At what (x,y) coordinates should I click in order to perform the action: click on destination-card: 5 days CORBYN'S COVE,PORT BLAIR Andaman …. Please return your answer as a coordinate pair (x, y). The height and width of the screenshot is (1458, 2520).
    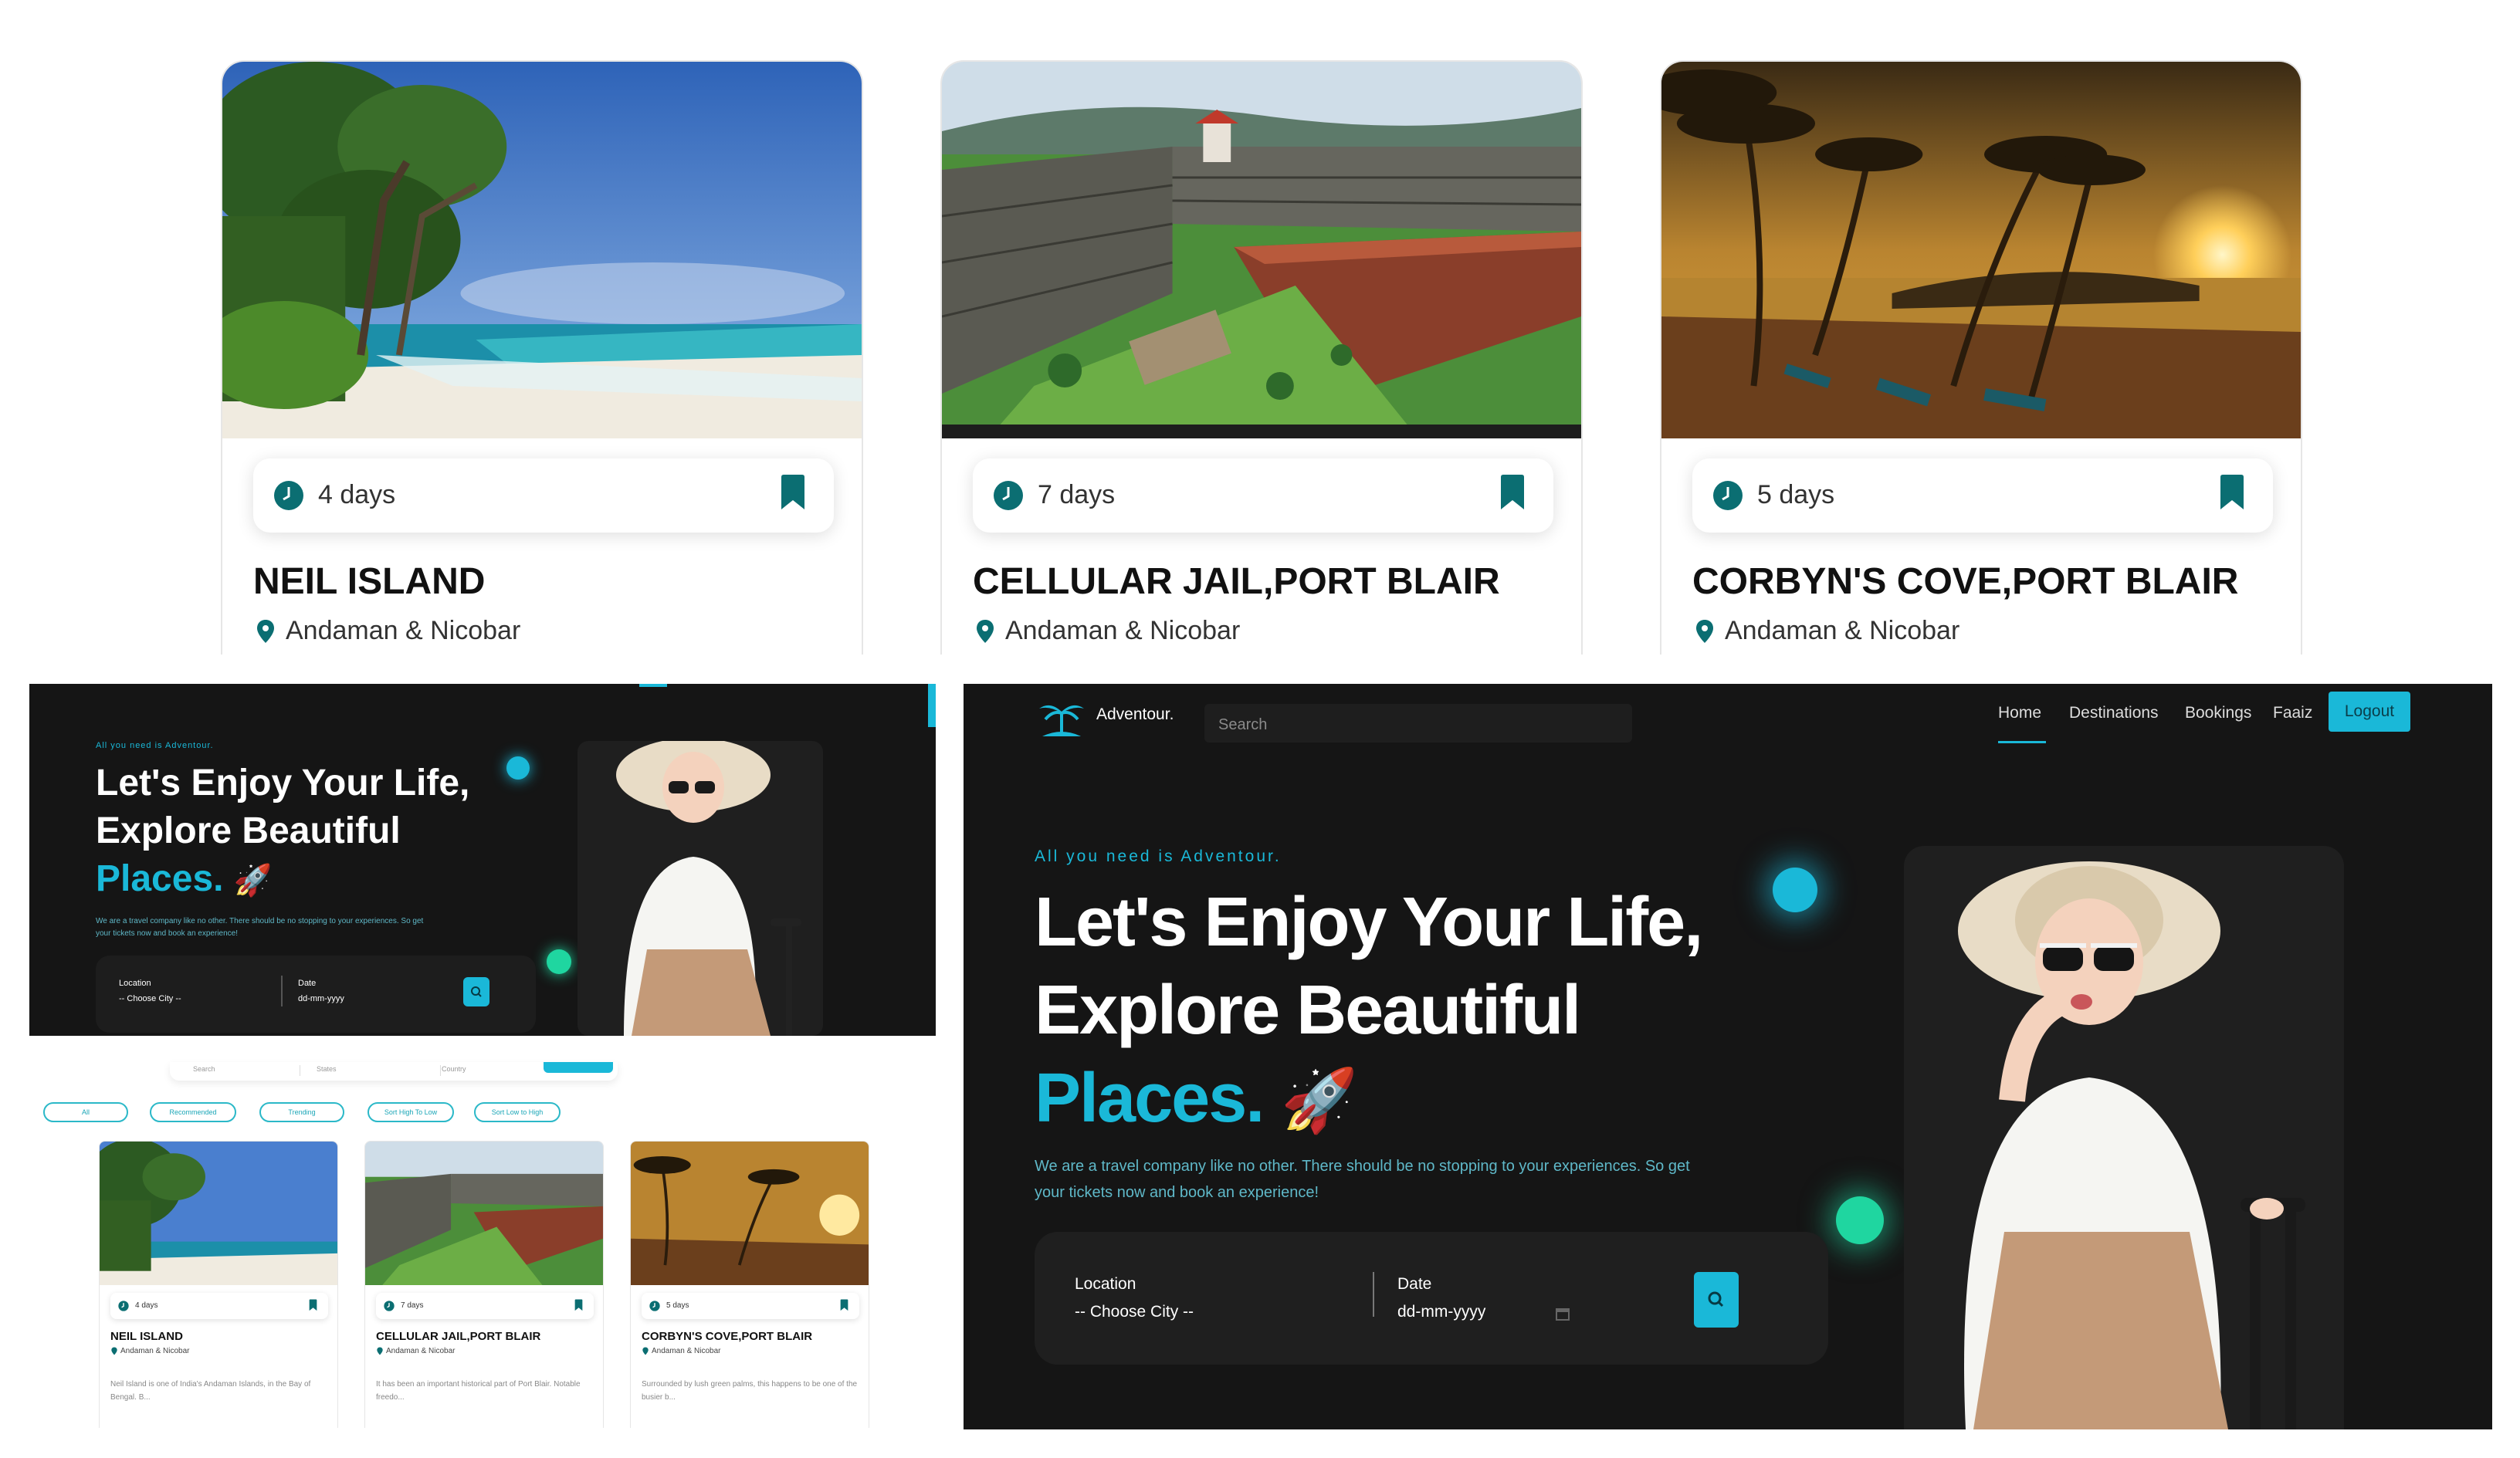
    Looking at the image, I should click on (1981, 357).